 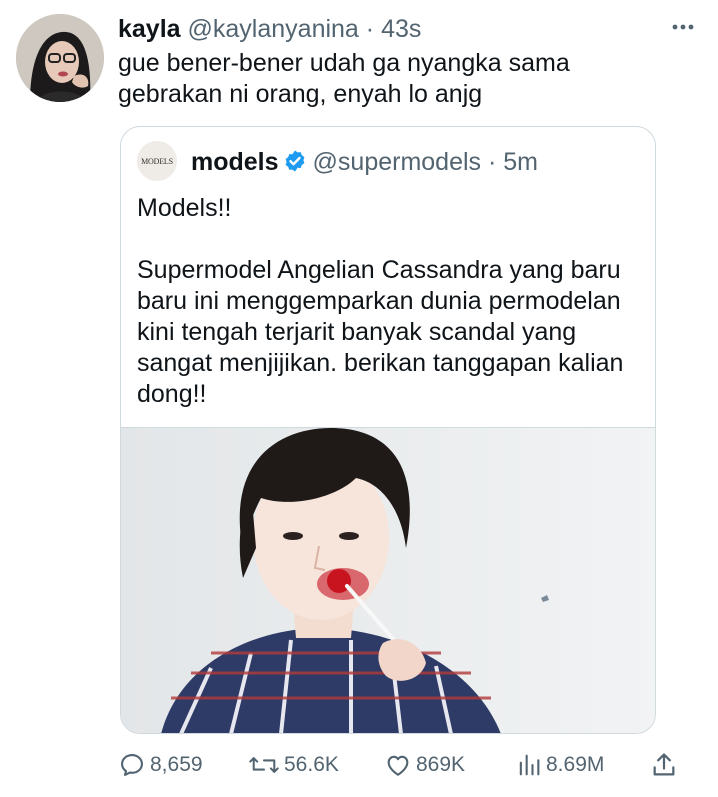 I want to click on quoted-tweet-time: 5m, so click(x=520, y=162).